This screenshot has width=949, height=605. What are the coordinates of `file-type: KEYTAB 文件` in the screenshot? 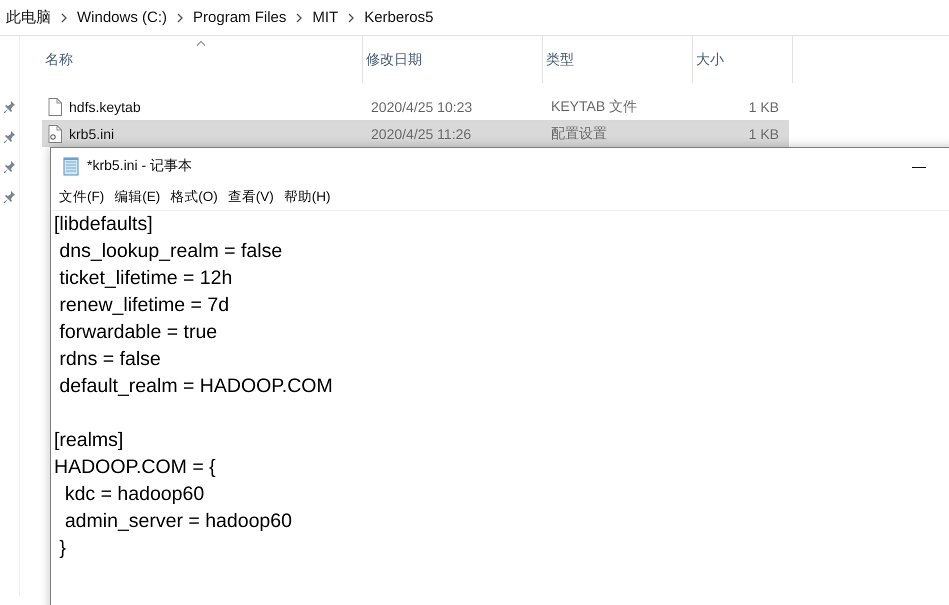 It's located at (594, 107).